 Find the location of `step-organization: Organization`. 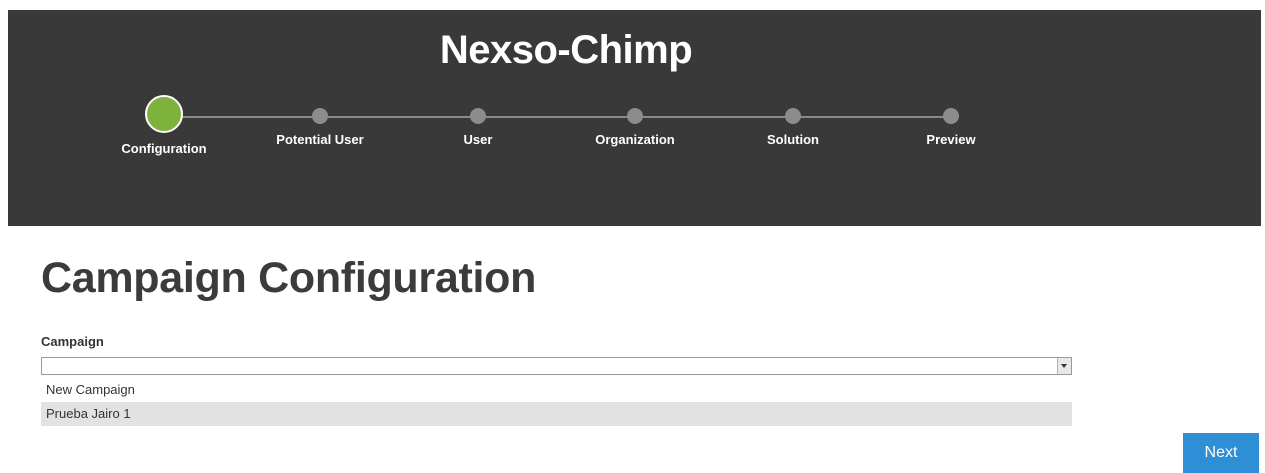

step-organization: Organization is located at coordinates (635, 127).